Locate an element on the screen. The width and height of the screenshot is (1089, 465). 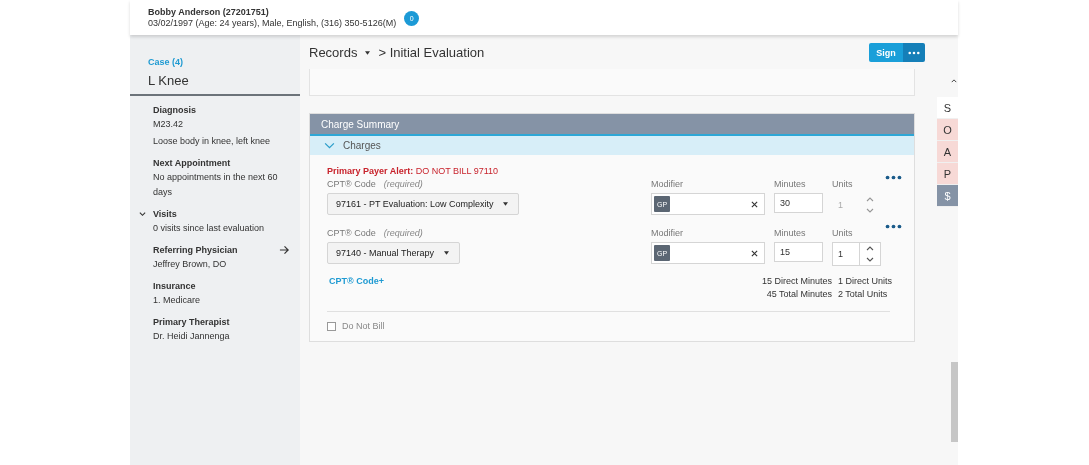
total-text: 2 Total Units is located at coordinates (863, 294).